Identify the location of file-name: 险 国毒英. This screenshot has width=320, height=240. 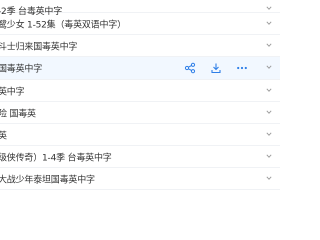
(18, 112).